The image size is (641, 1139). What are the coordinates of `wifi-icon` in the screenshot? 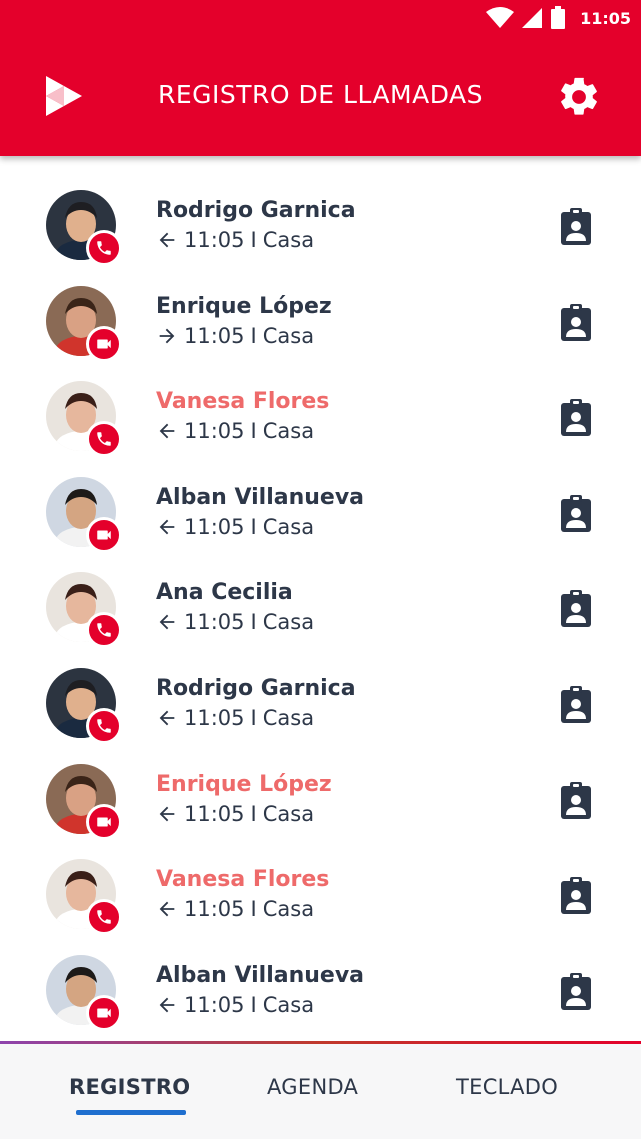 It's located at (500, 17).